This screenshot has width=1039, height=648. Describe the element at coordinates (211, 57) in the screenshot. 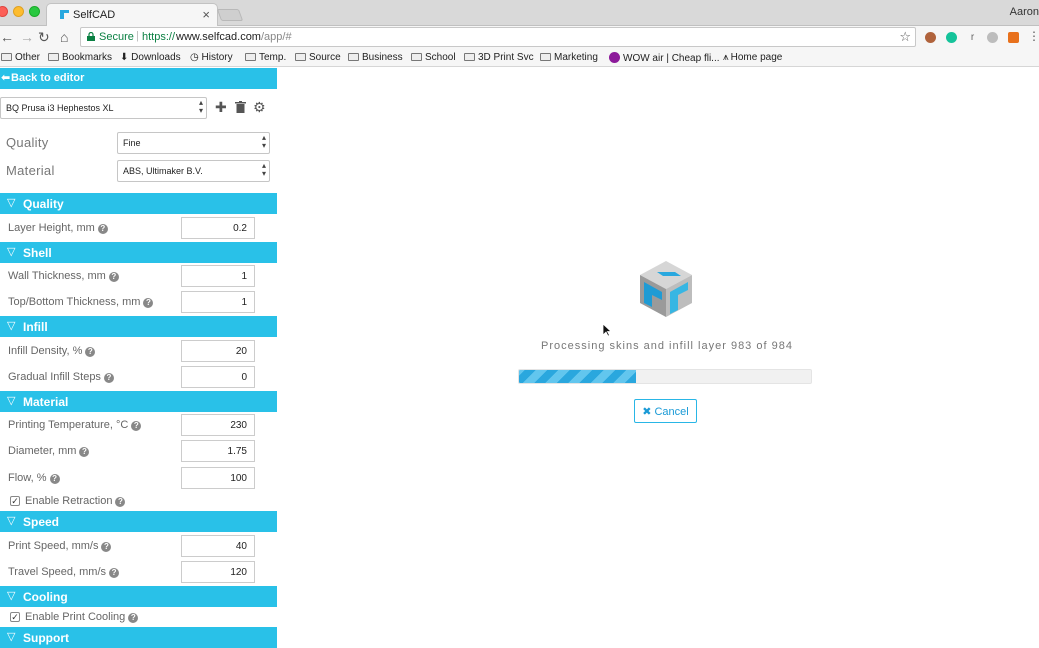

I see `bookmark-history: ◷ History` at that location.